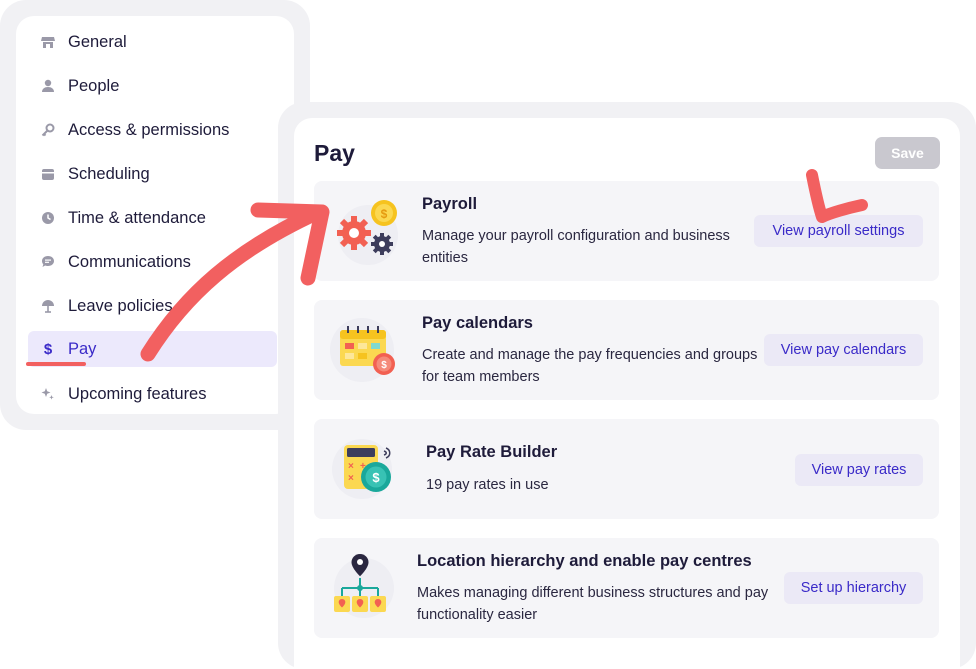  What do you see at coordinates (48, 130) in the screenshot?
I see `key-icon` at bounding box center [48, 130].